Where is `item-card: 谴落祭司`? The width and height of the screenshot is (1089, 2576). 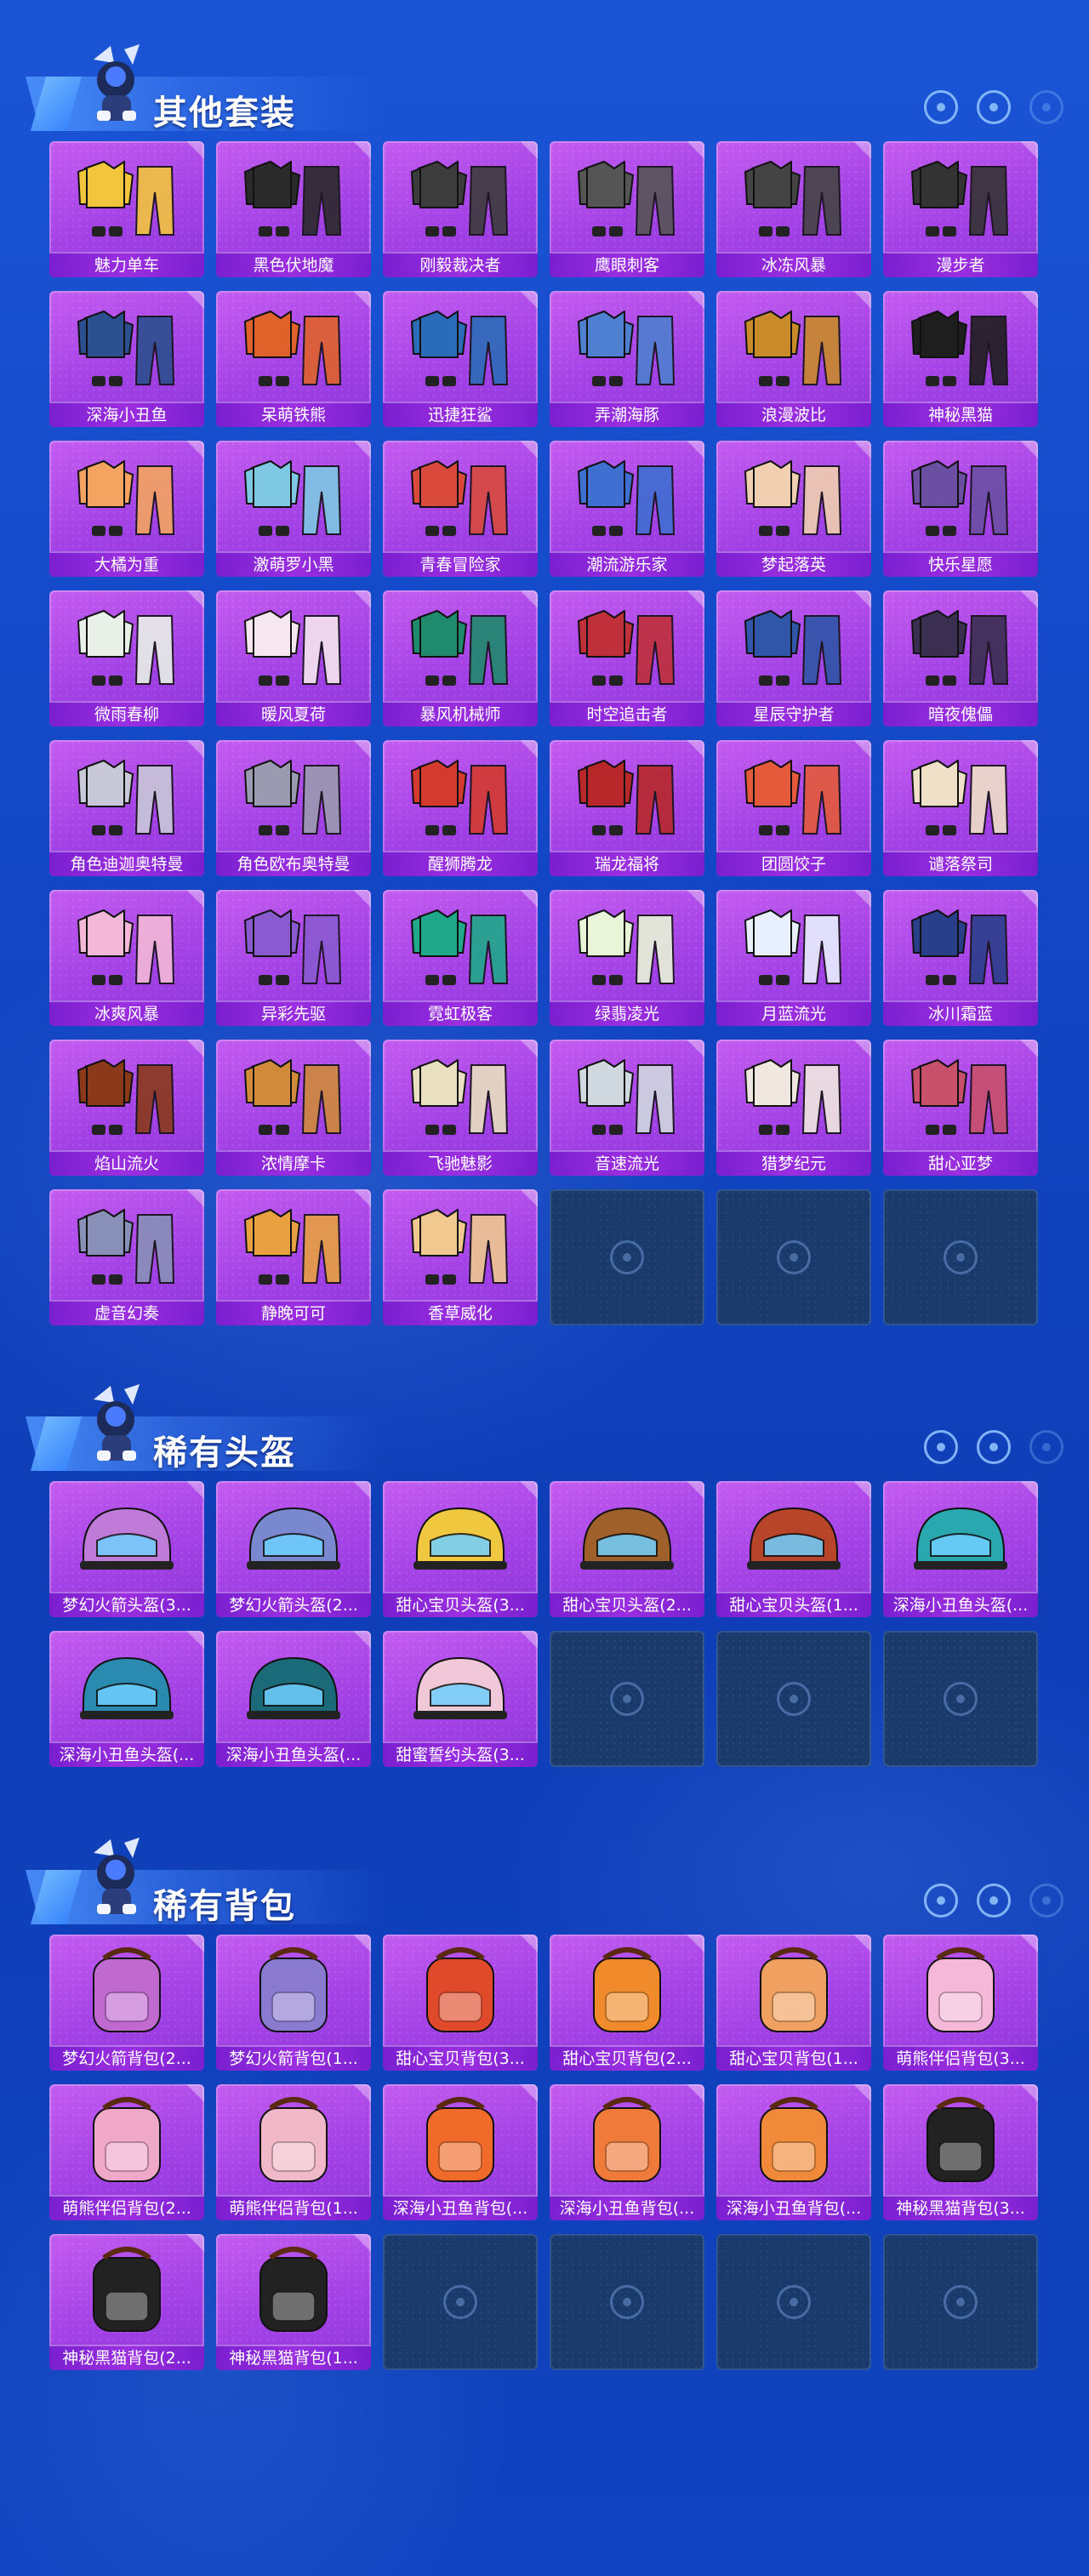 item-card: 谴落祭司 is located at coordinates (960, 808).